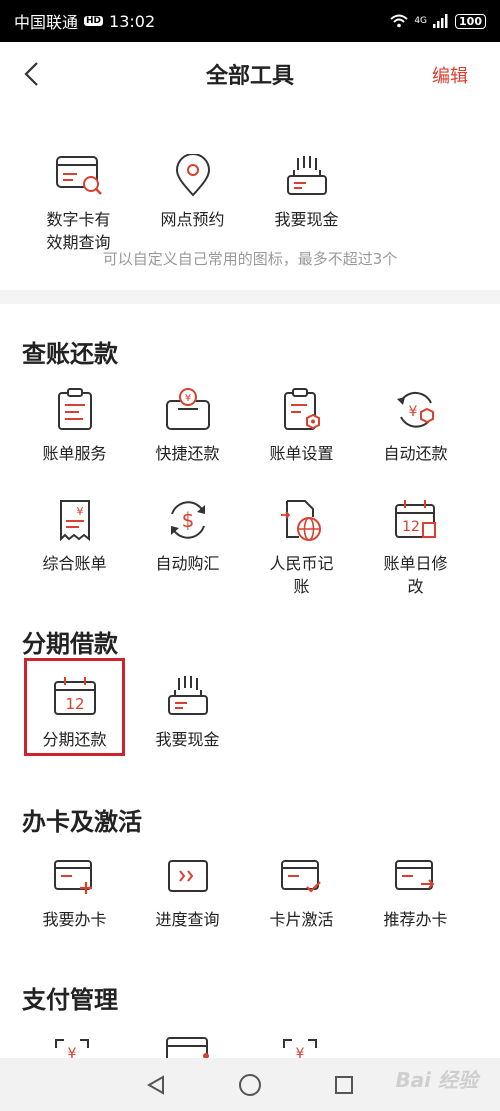 This screenshot has height=1111, width=500. I want to click on tool-label: 快捷还款, so click(187, 453).